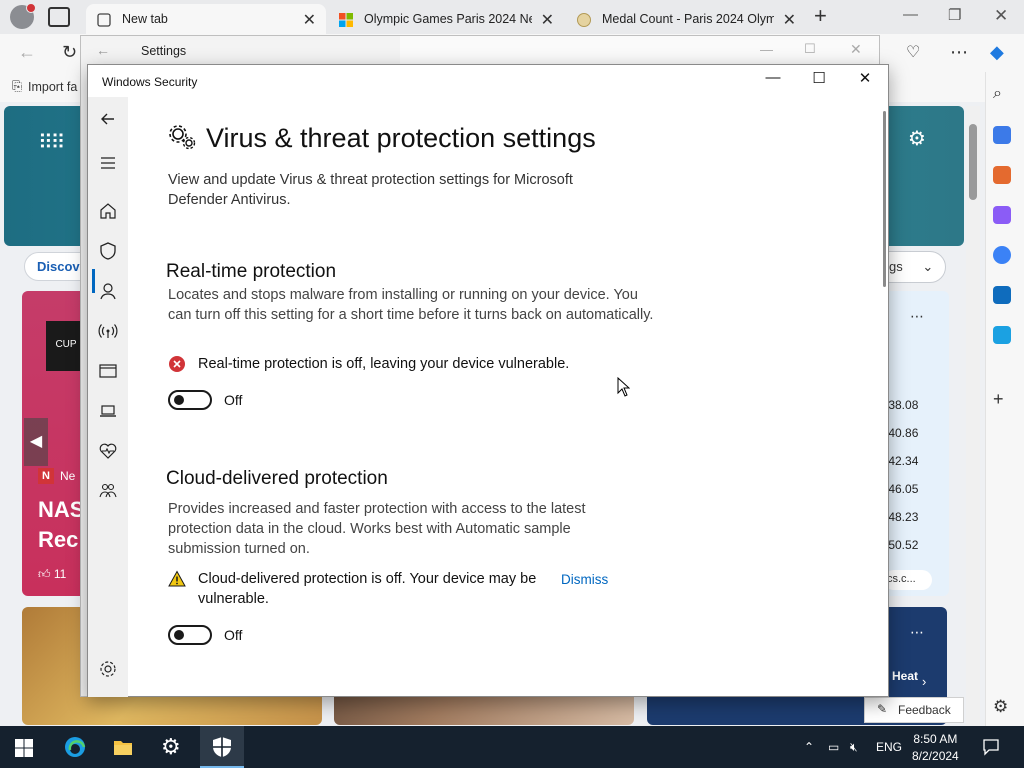  I want to click on ws-scrollbar, so click(884, 199).